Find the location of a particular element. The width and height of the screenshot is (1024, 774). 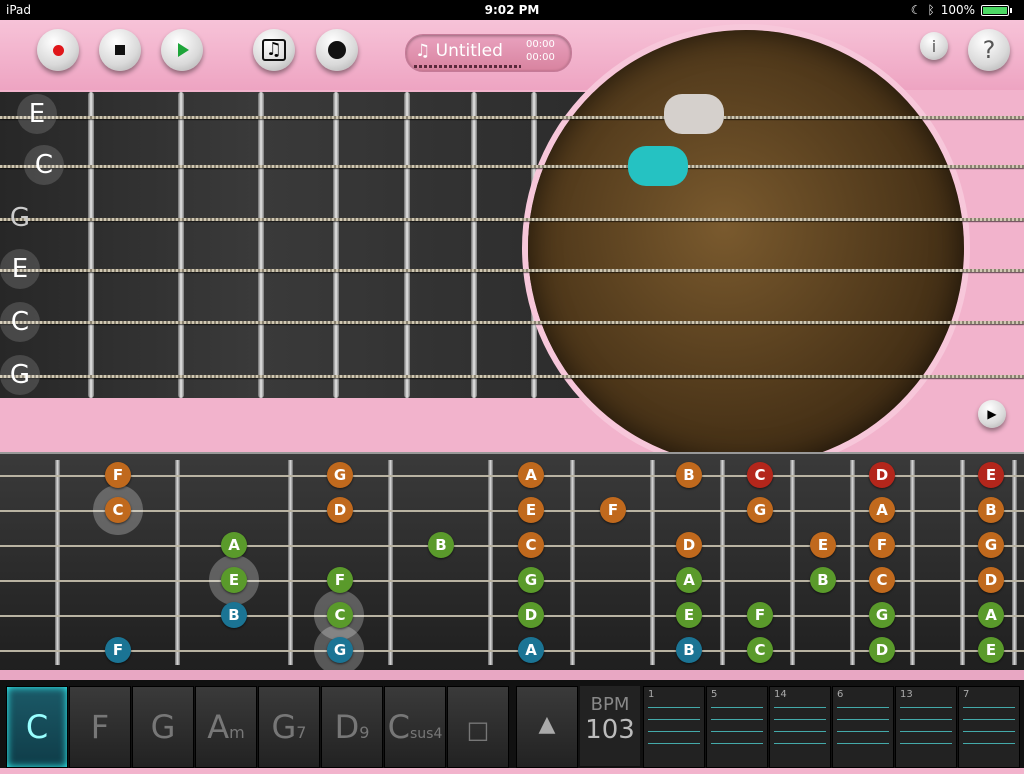

stop-button is located at coordinates (120, 50).